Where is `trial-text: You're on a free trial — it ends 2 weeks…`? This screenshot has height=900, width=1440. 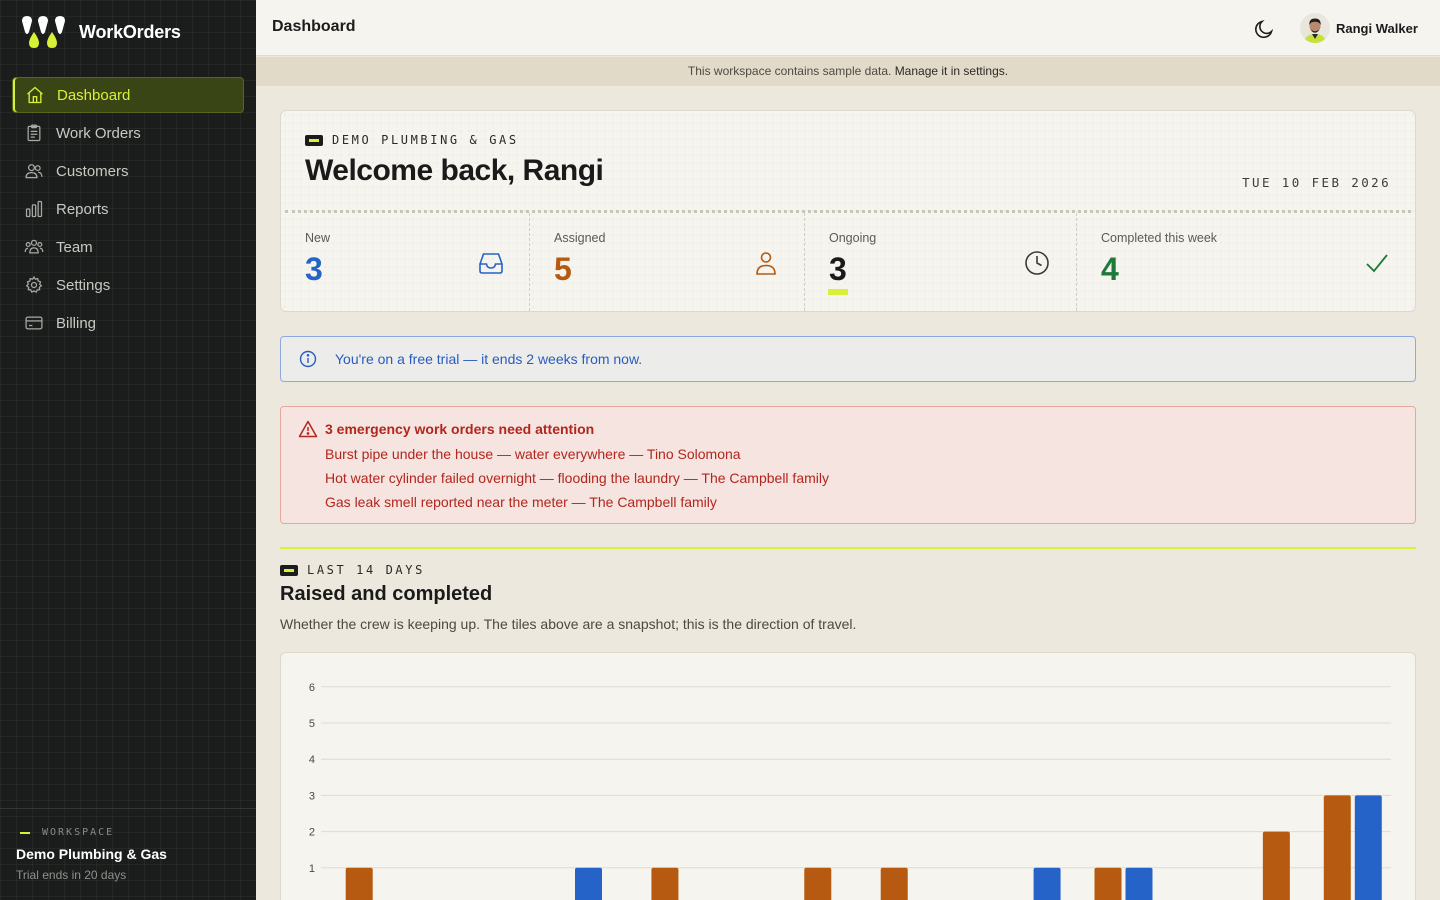
trial-text: You're on a free trial — it ends 2 weeks… is located at coordinates (489, 359).